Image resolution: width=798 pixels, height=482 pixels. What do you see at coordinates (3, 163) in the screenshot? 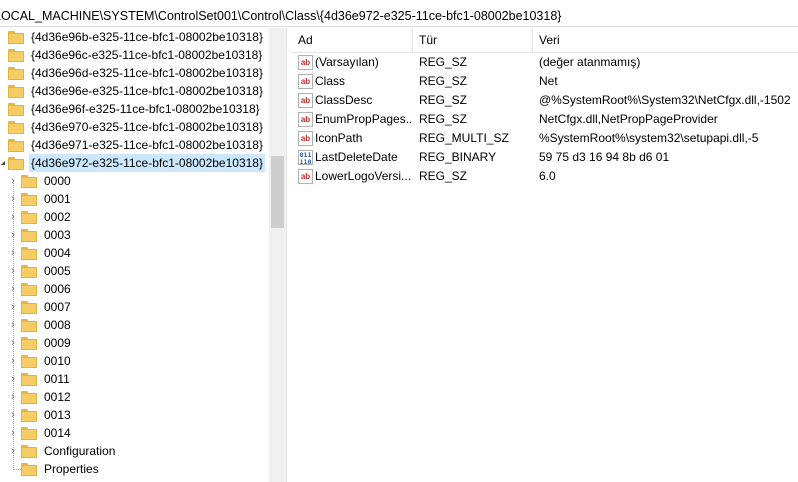
I see `chevron-down-icon` at bounding box center [3, 163].